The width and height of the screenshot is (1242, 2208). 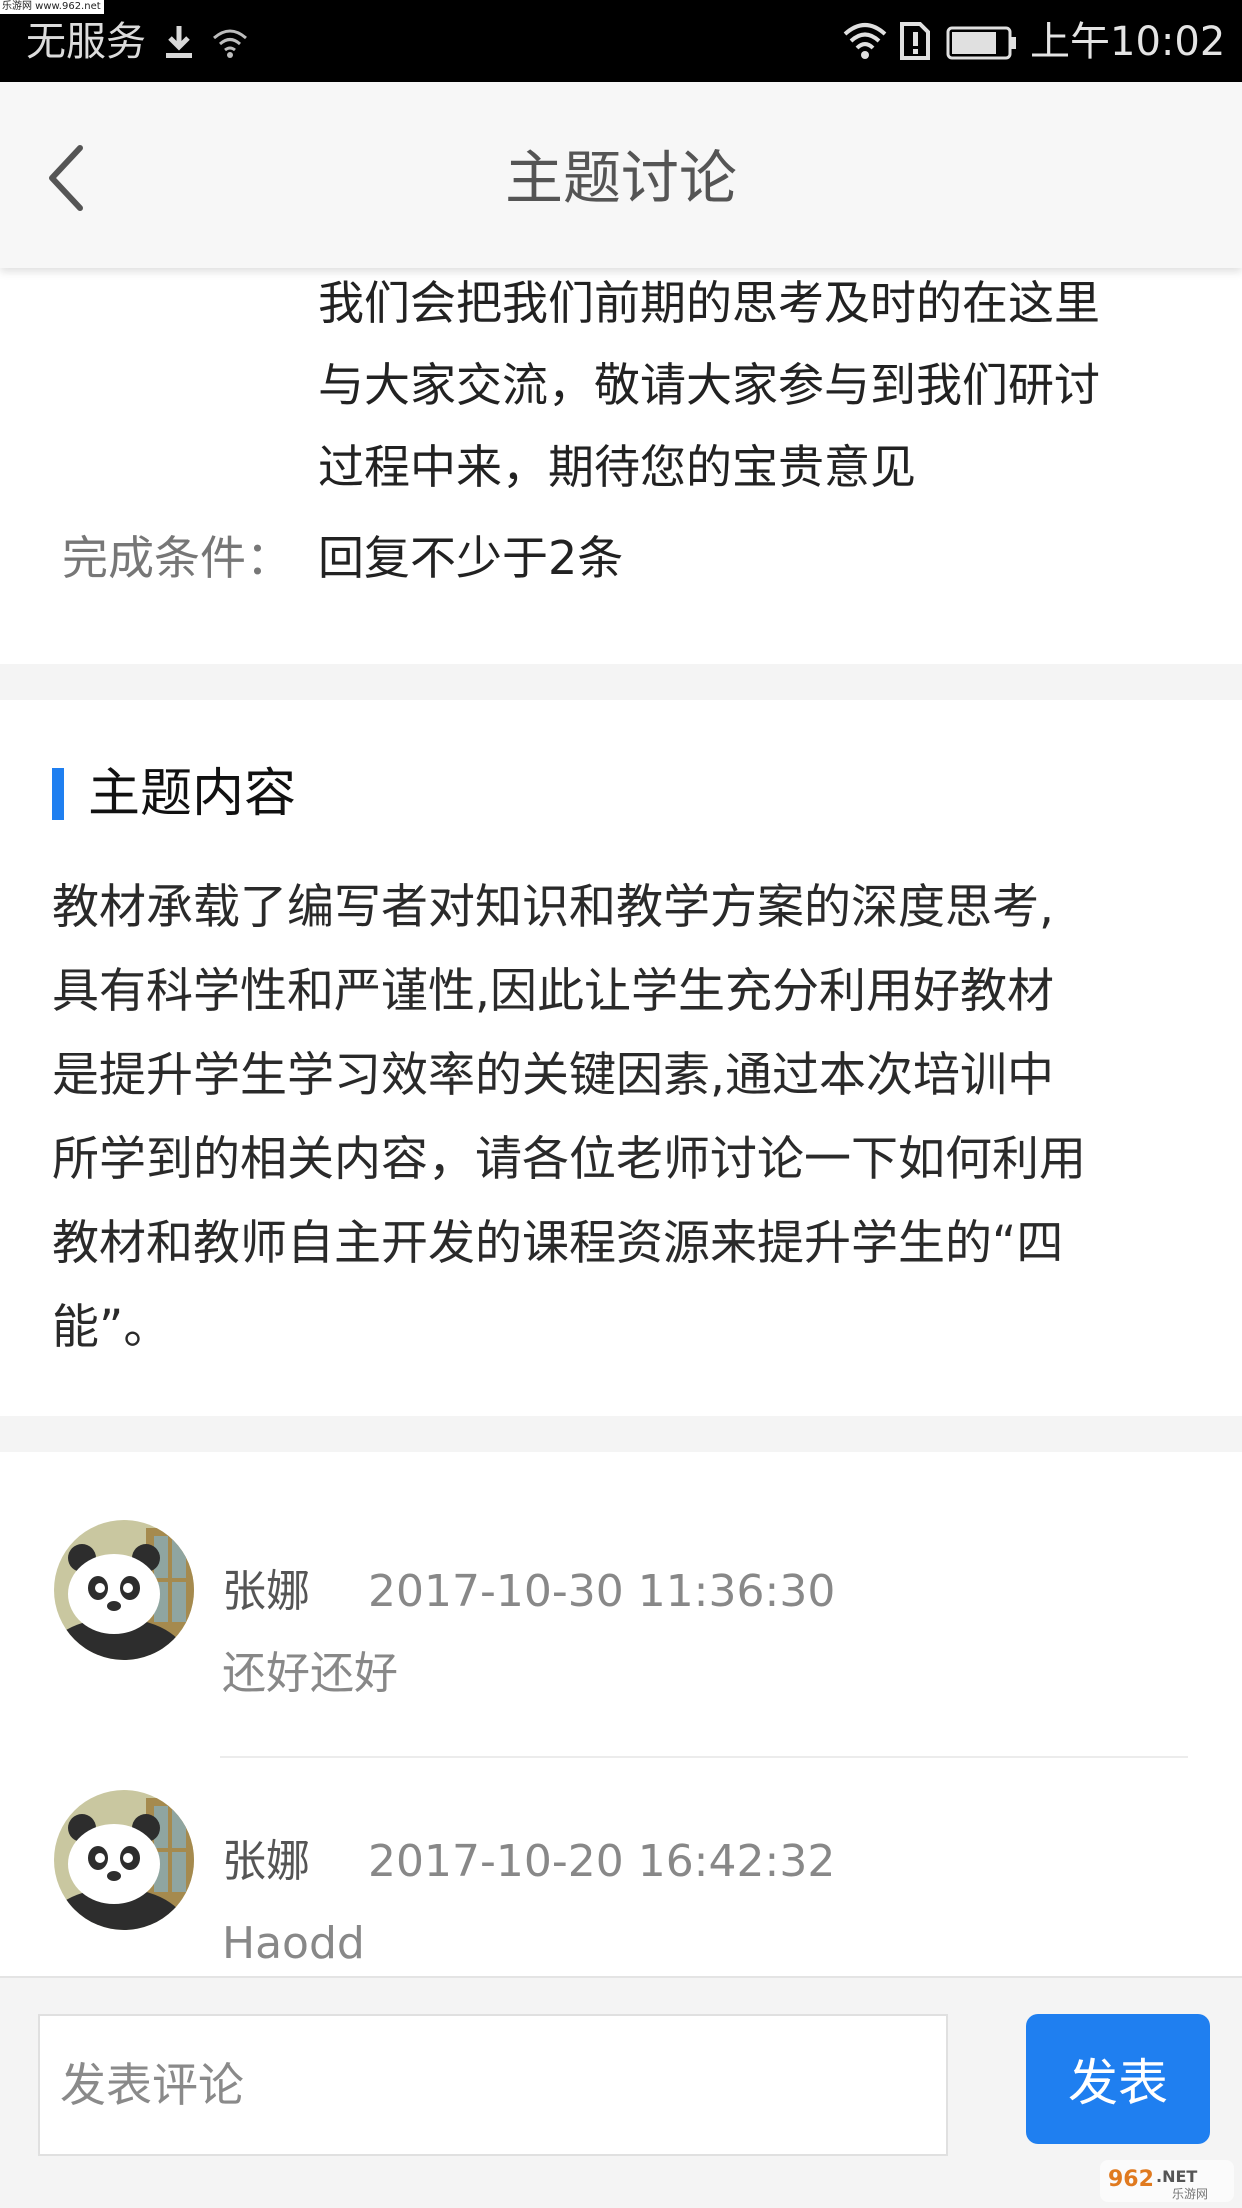 What do you see at coordinates (1176, 2176) in the screenshot?
I see `svg-text: .NET` at bounding box center [1176, 2176].